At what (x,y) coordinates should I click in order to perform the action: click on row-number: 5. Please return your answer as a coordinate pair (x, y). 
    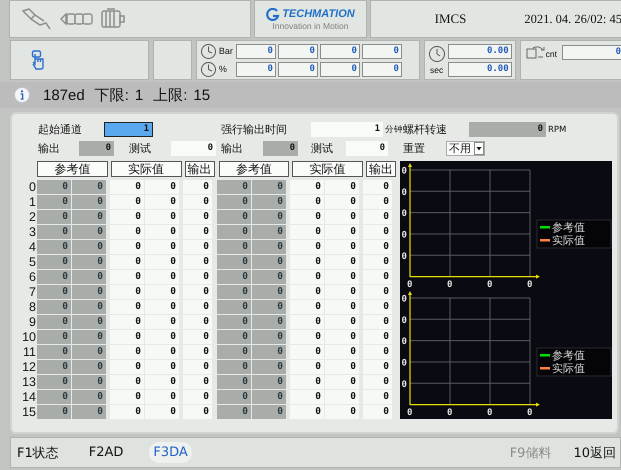
    Looking at the image, I should click on (32, 262).